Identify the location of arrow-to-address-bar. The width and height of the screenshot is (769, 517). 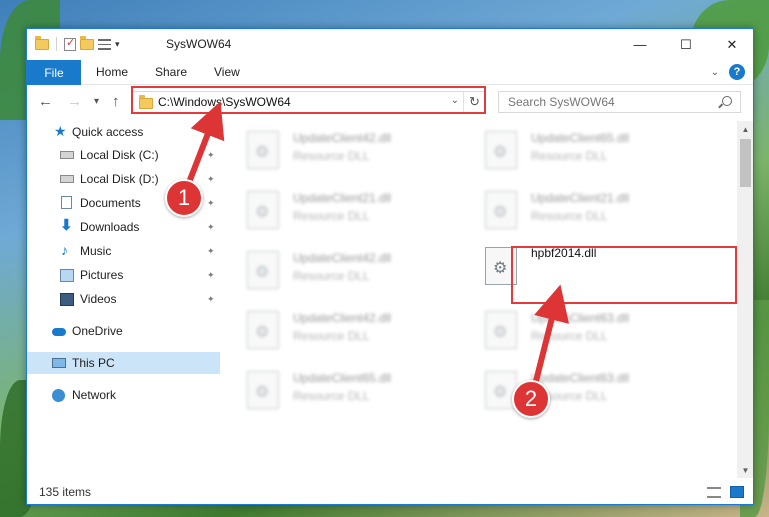
(205, 144).